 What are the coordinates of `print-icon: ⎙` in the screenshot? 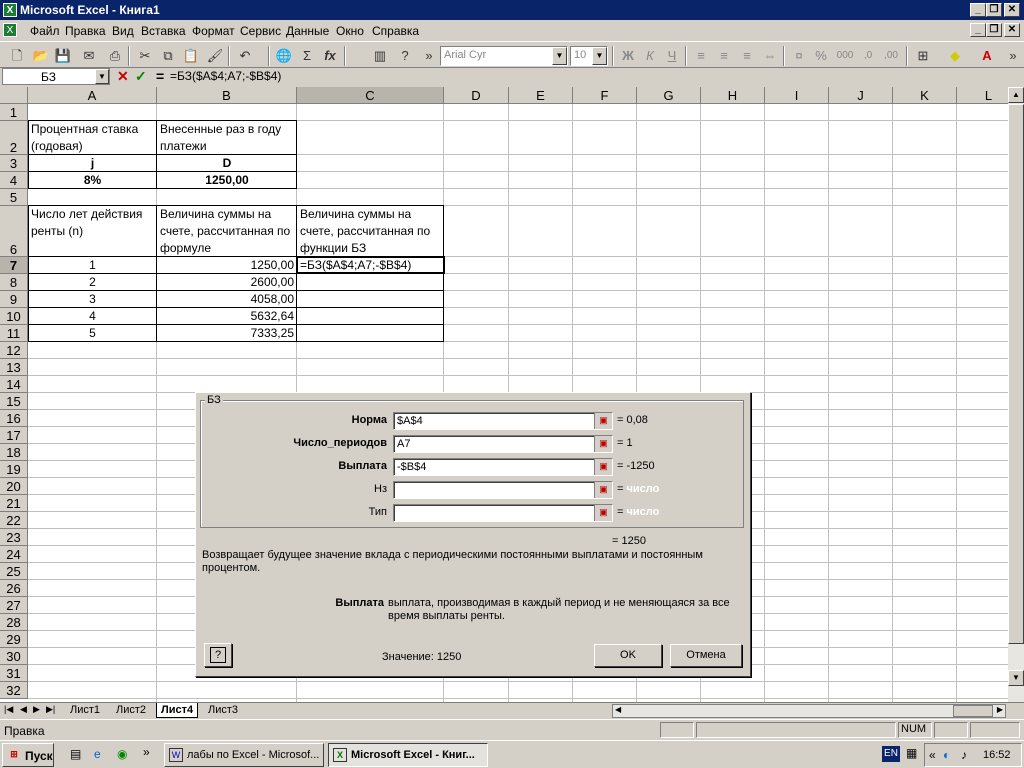 It's located at (115, 56).